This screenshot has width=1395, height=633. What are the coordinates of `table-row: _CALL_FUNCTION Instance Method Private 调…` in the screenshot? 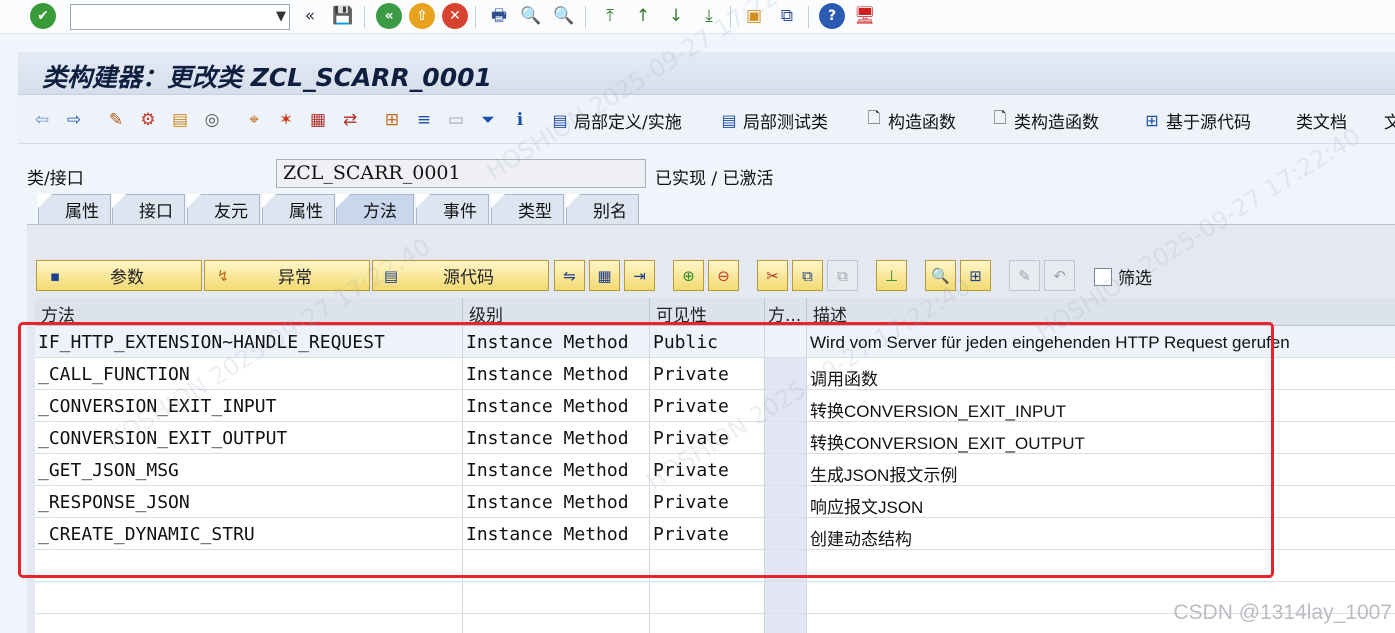 It's located at (715, 374).